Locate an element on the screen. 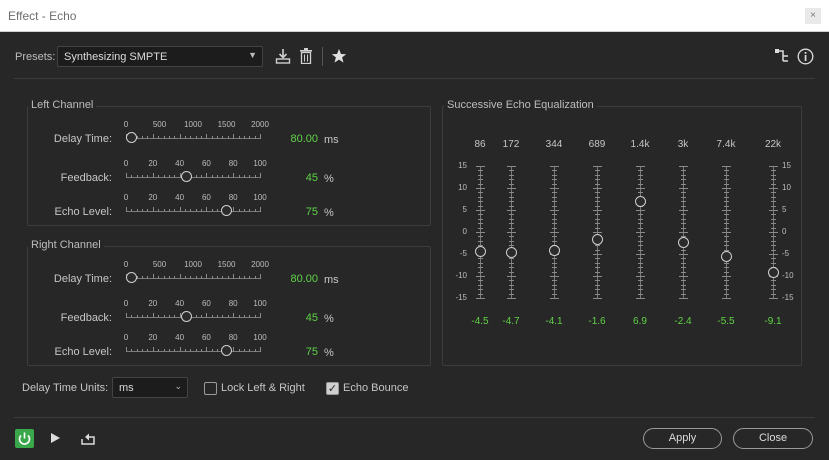 The width and height of the screenshot is (829, 460). loop-icon is located at coordinates (88, 438).